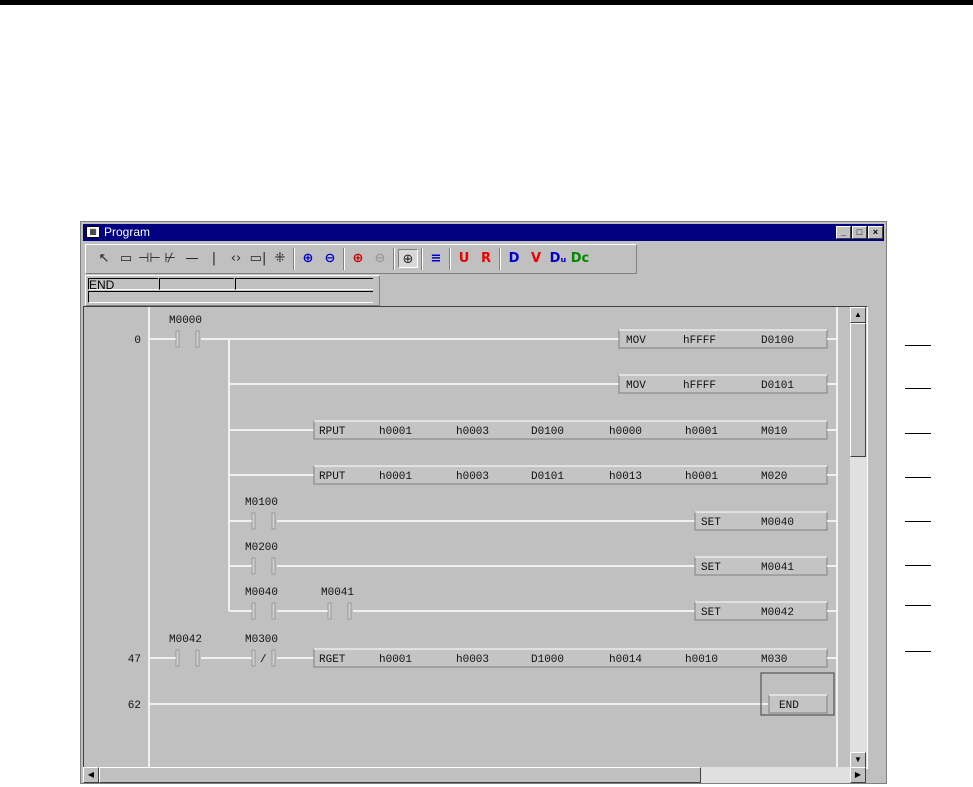 The image size is (973, 787). I want to click on horizontal-scroll-thumb, so click(400, 775).